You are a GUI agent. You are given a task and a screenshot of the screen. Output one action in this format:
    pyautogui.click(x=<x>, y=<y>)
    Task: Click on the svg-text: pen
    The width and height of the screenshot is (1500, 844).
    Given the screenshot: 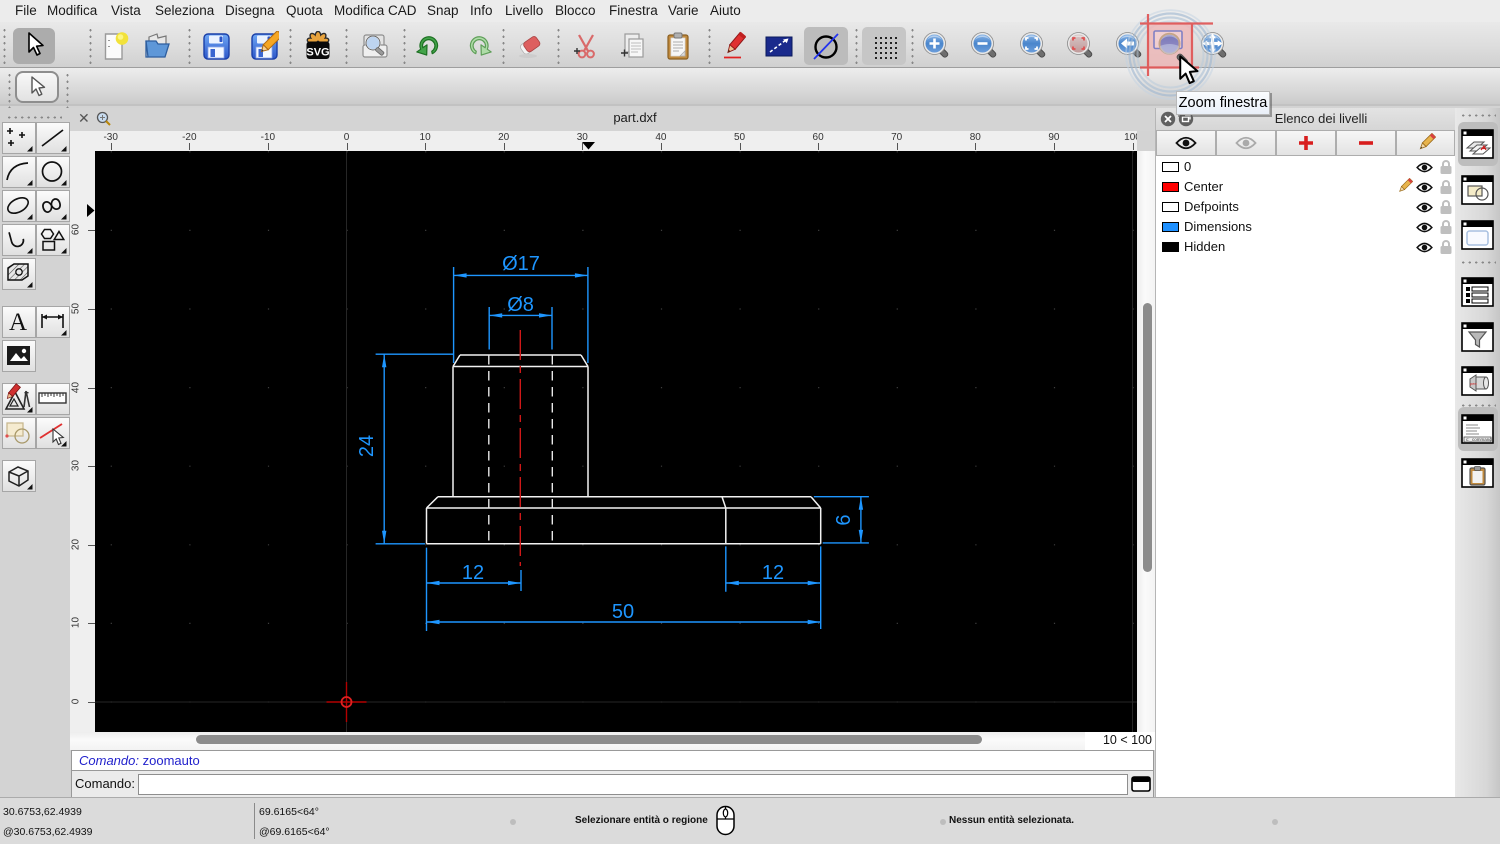 What is the action you would take?
    pyautogui.click(x=1473, y=383)
    